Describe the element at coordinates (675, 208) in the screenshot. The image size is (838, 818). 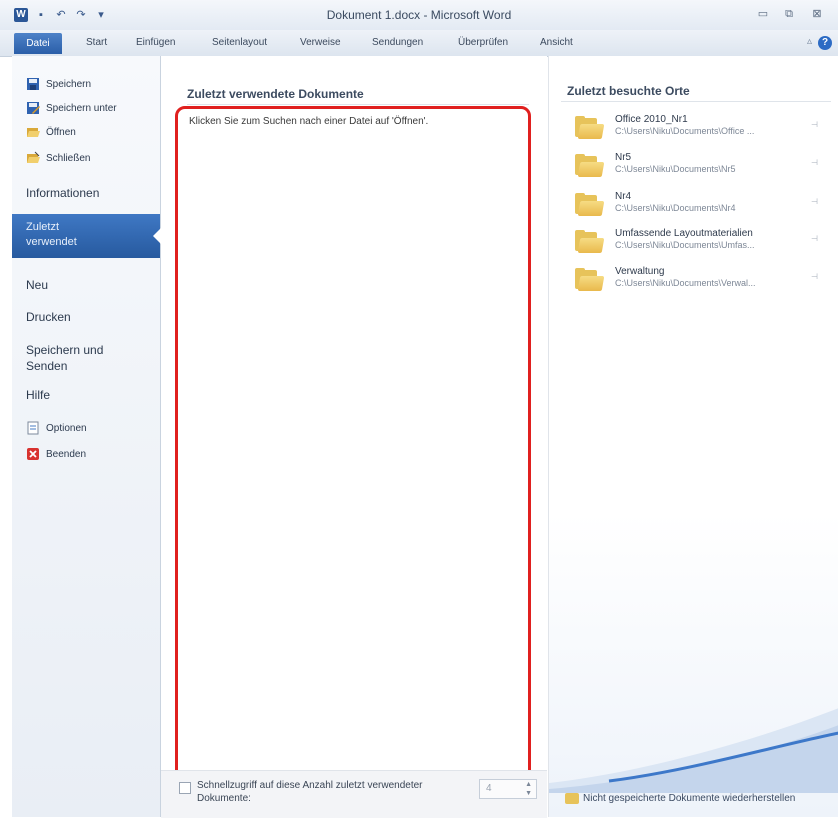
I see `place-path: C:\Users\Niku\Documents\Nr4` at that location.